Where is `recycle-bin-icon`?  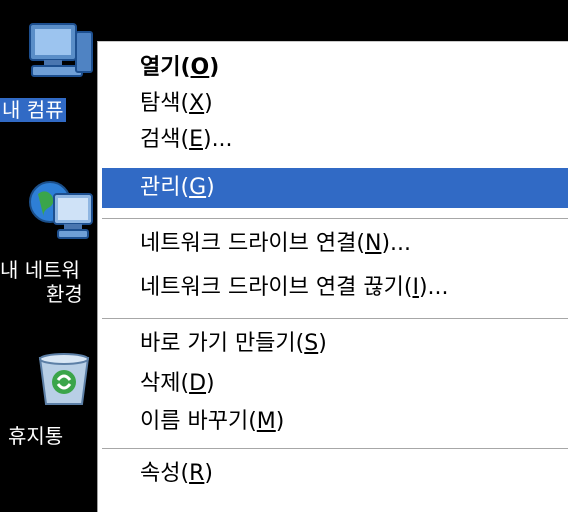 recycle-bin-icon is located at coordinates (64, 379).